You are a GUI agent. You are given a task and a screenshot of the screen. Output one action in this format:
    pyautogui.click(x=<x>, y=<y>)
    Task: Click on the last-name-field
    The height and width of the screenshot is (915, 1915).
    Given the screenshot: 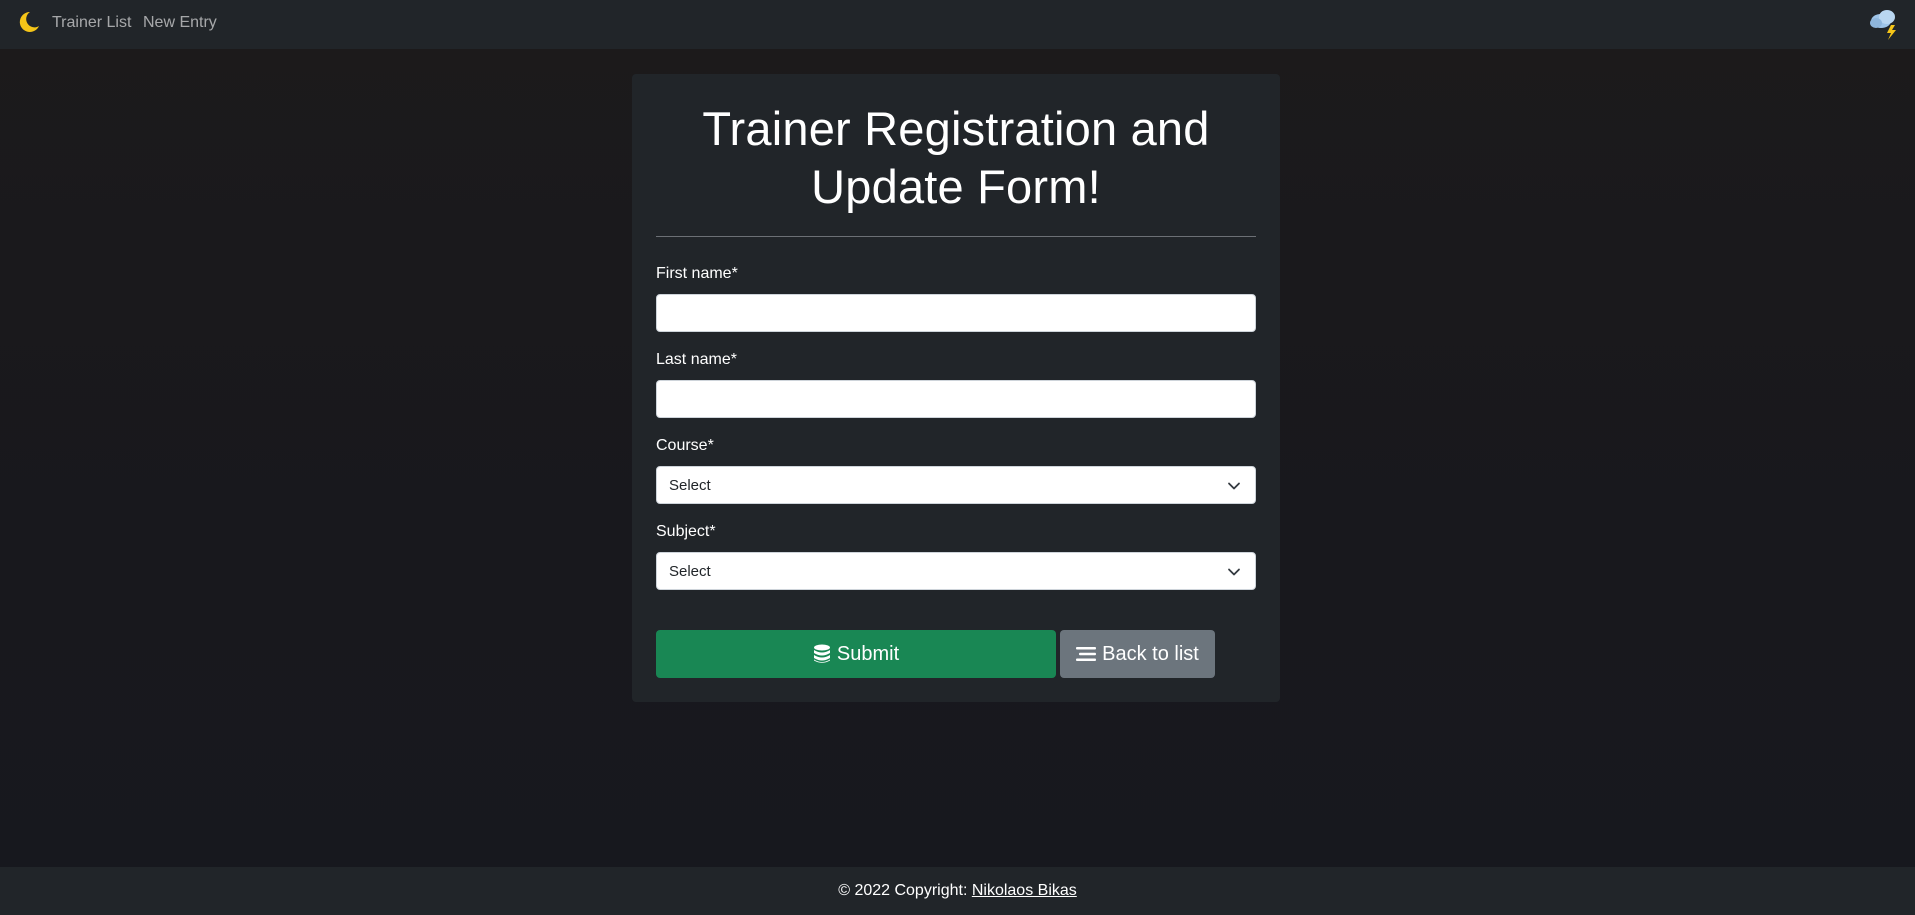 What is the action you would take?
    pyautogui.click(x=956, y=399)
    